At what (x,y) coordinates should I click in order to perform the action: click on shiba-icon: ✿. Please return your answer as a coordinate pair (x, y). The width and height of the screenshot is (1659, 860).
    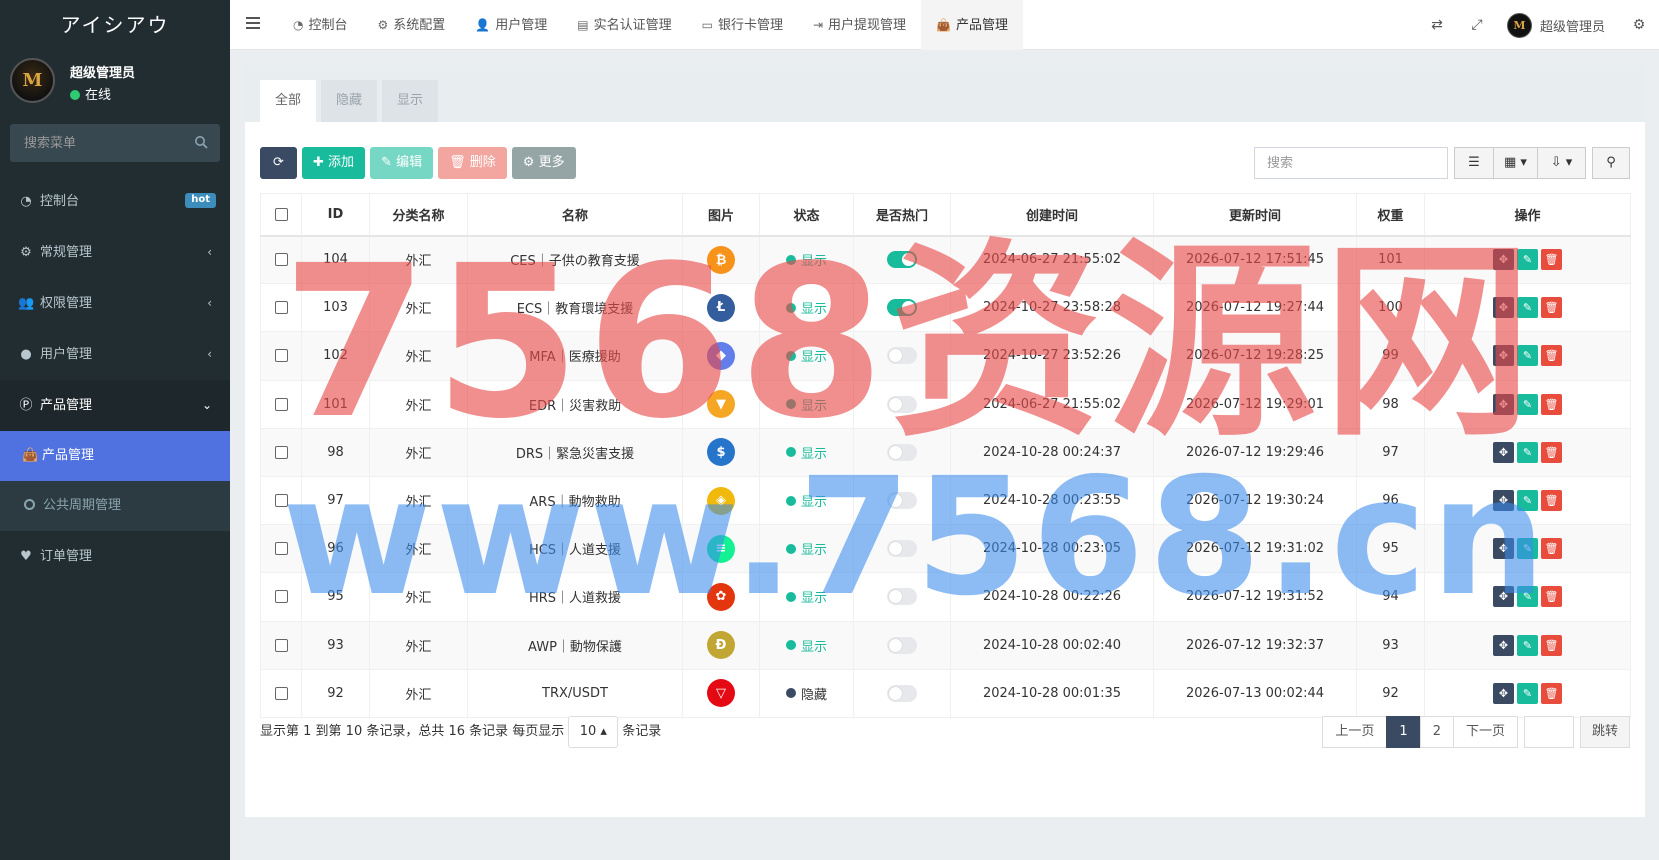
    Looking at the image, I should click on (721, 596).